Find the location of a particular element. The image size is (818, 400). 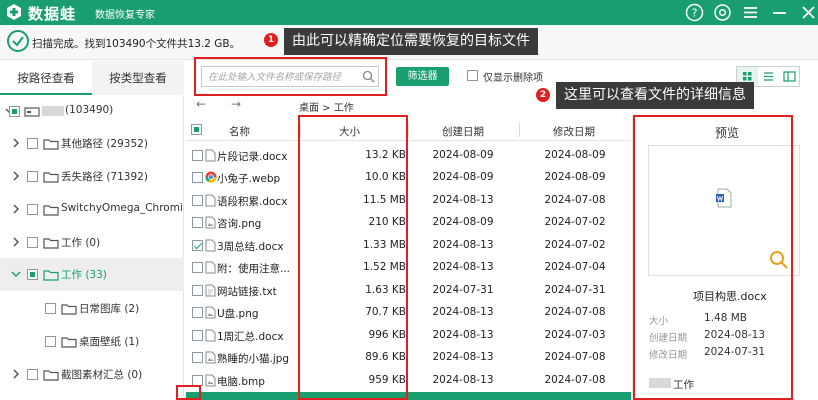

drive-icon is located at coordinates (32, 112).